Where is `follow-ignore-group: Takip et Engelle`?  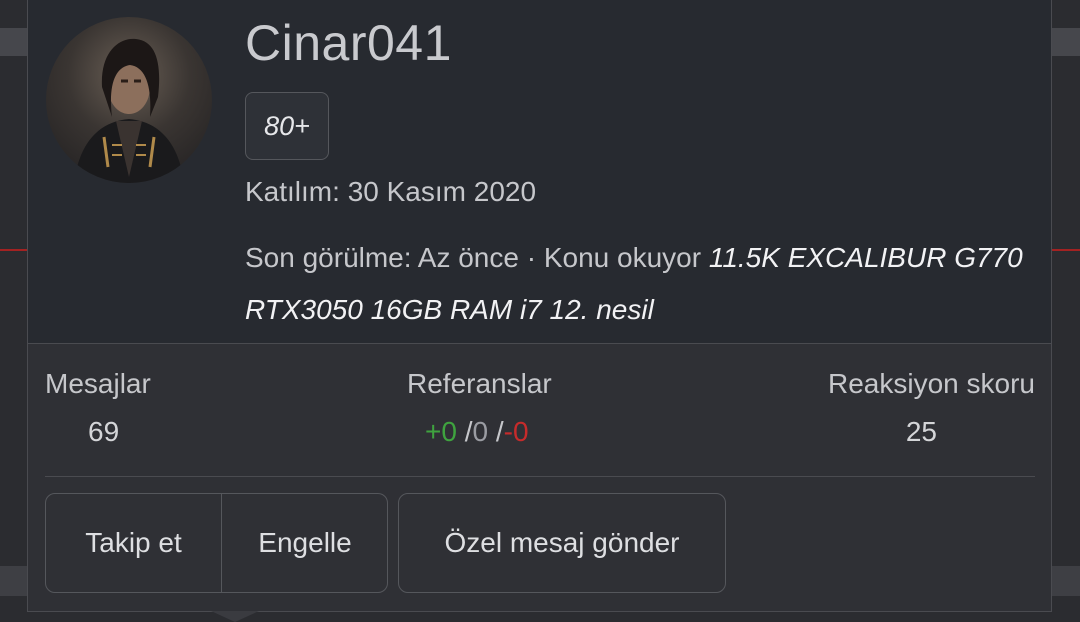
follow-ignore-group: Takip et Engelle is located at coordinates (216, 543).